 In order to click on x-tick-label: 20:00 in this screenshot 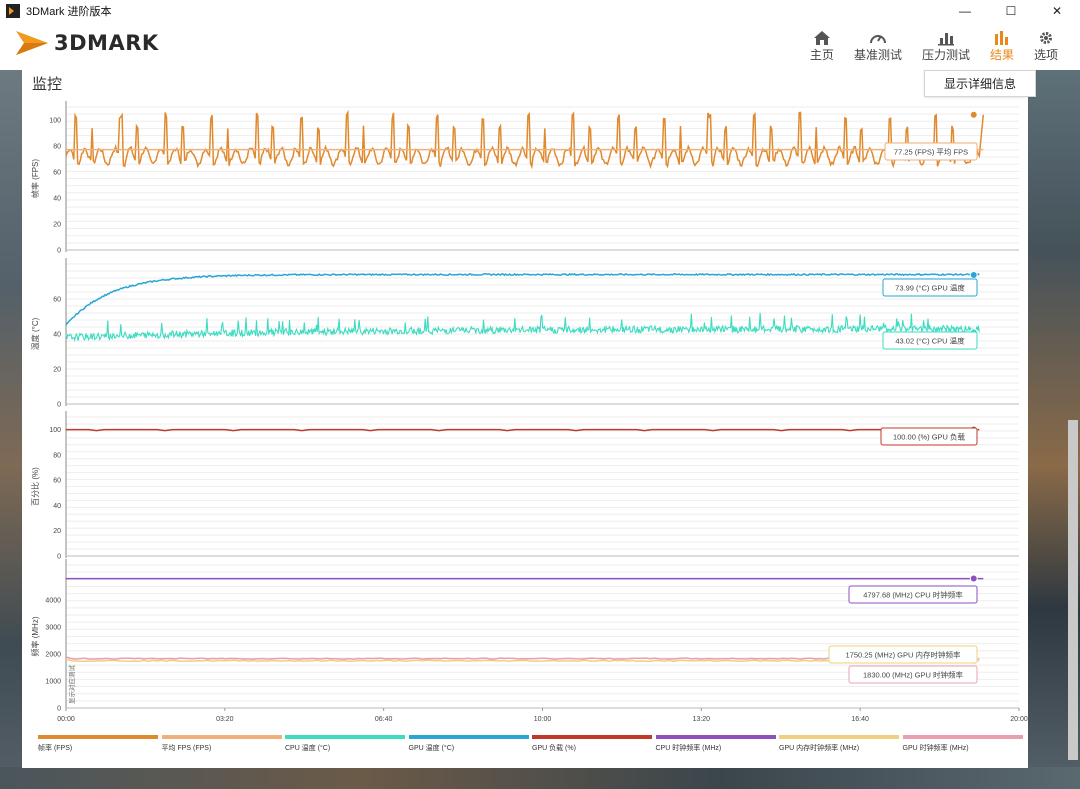, I will do `click(1019, 719)`.